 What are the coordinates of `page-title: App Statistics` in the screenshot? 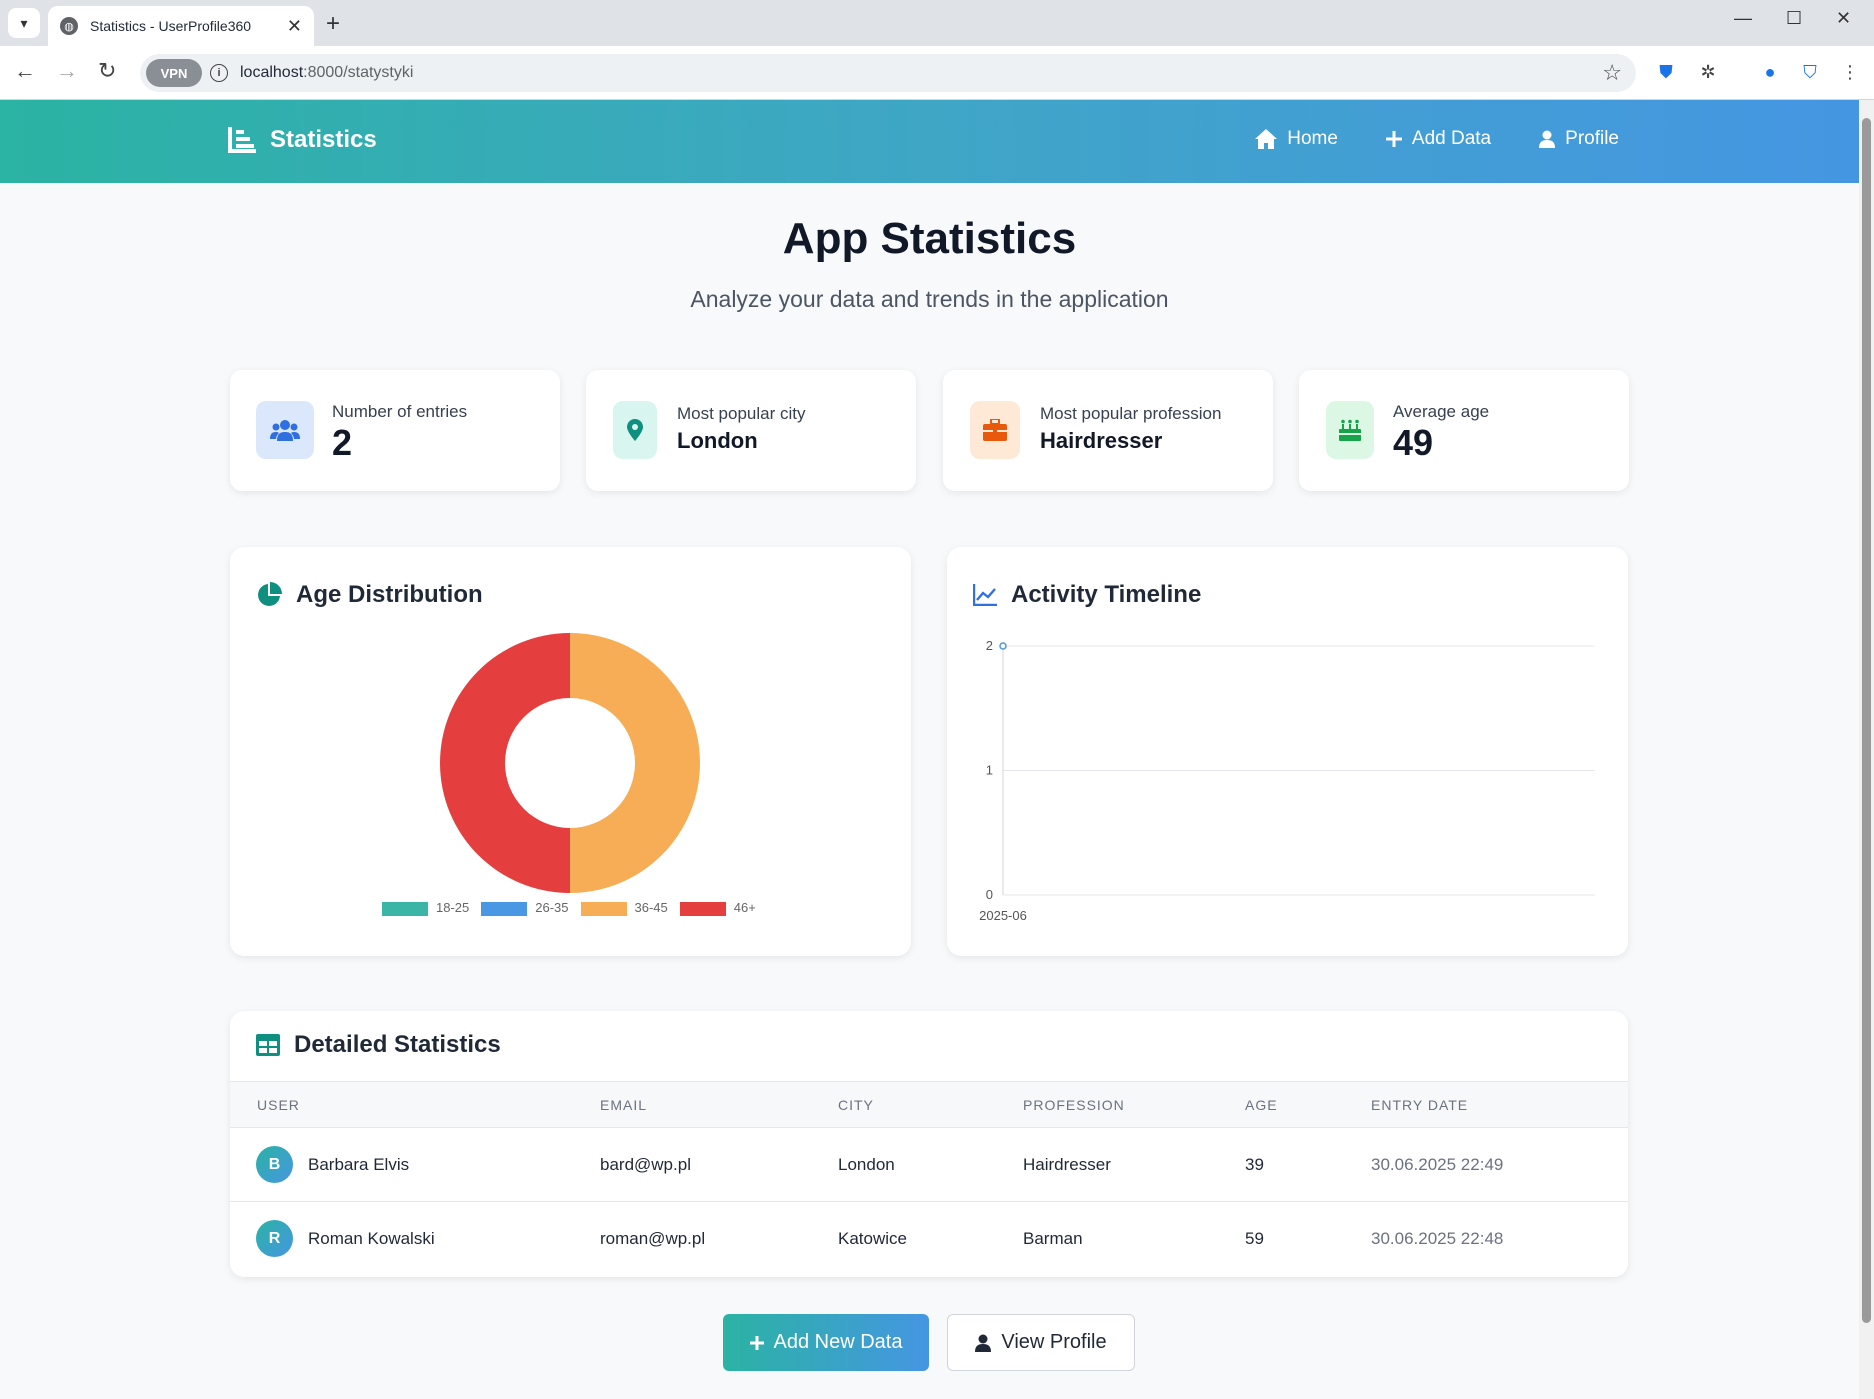 It's located at (929, 238).